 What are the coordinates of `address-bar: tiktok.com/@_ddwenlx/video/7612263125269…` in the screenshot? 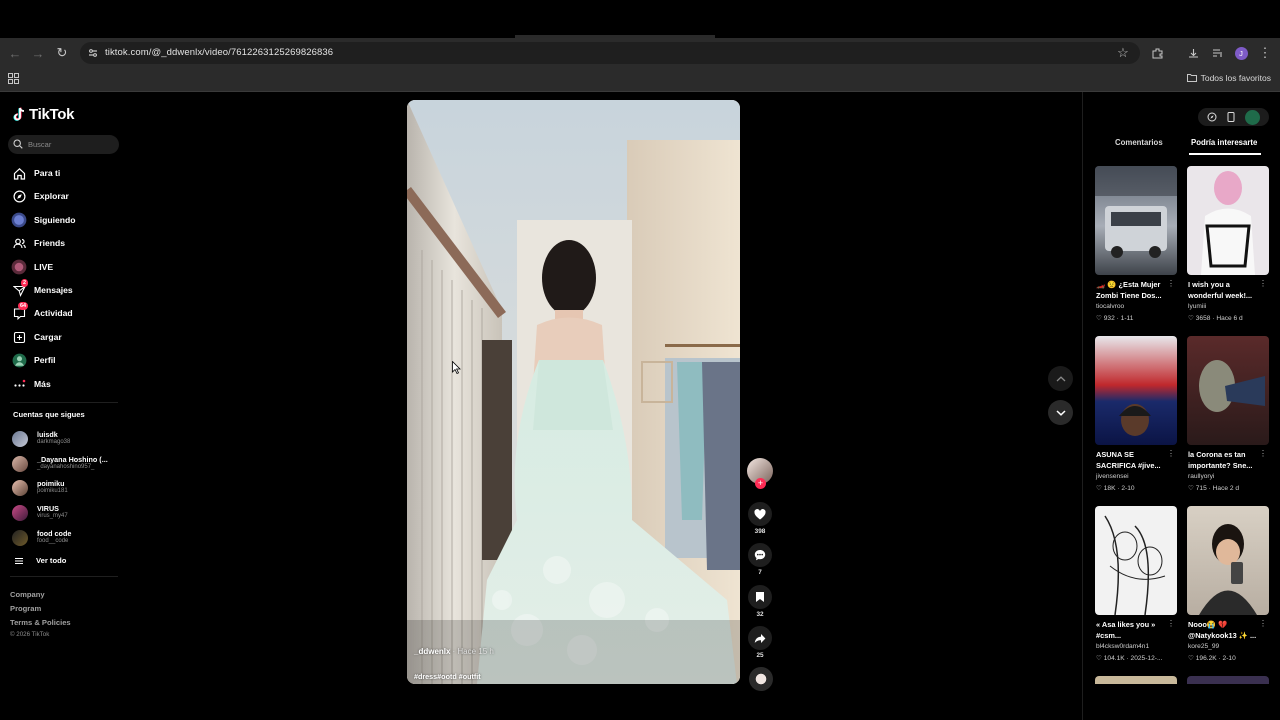 It's located at (610, 53).